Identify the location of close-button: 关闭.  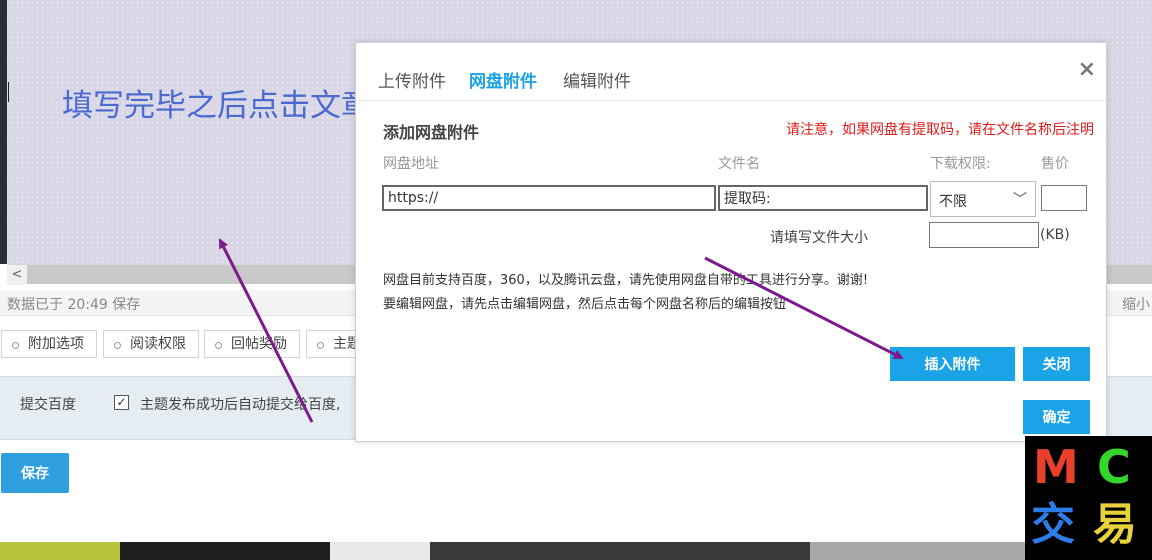
(1056, 364).